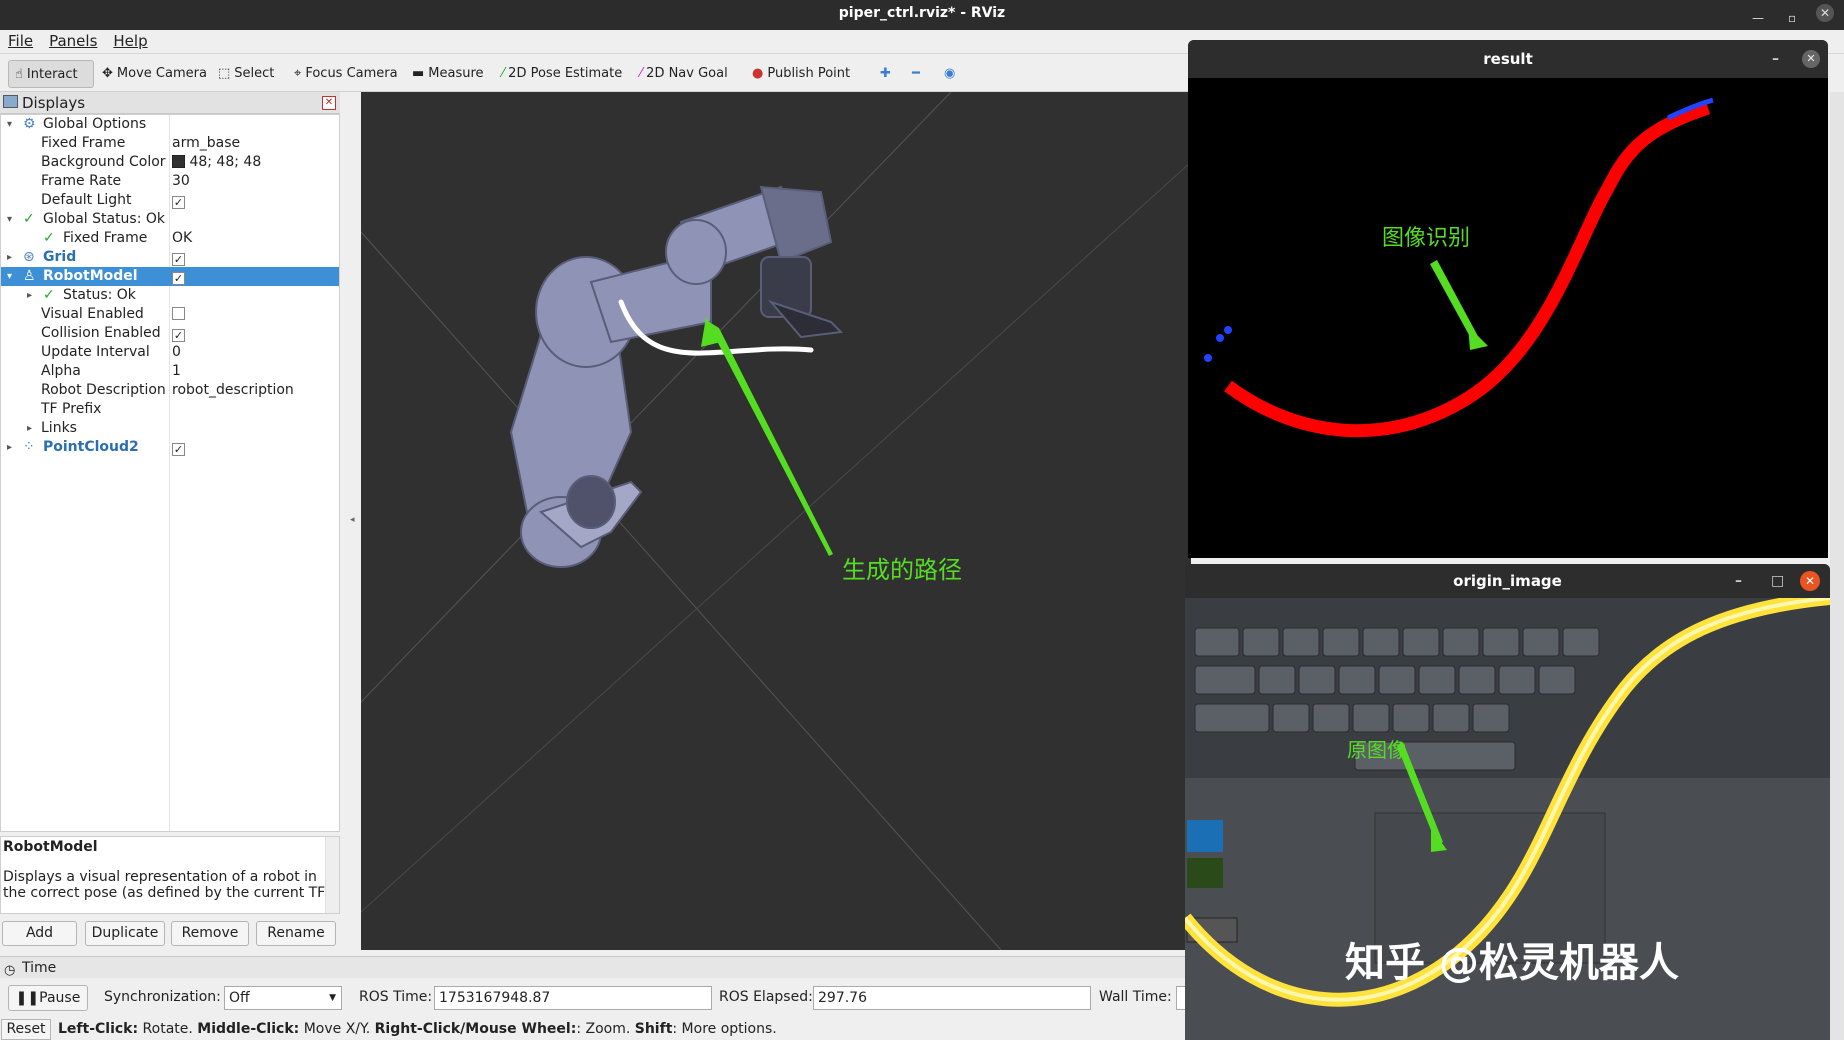 Image resolution: width=1844 pixels, height=1040 pixels. What do you see at coordinates (298, 73) in the screenshot?
I see `crosshair-icon: ⌖` at bounding box center [298, 73].